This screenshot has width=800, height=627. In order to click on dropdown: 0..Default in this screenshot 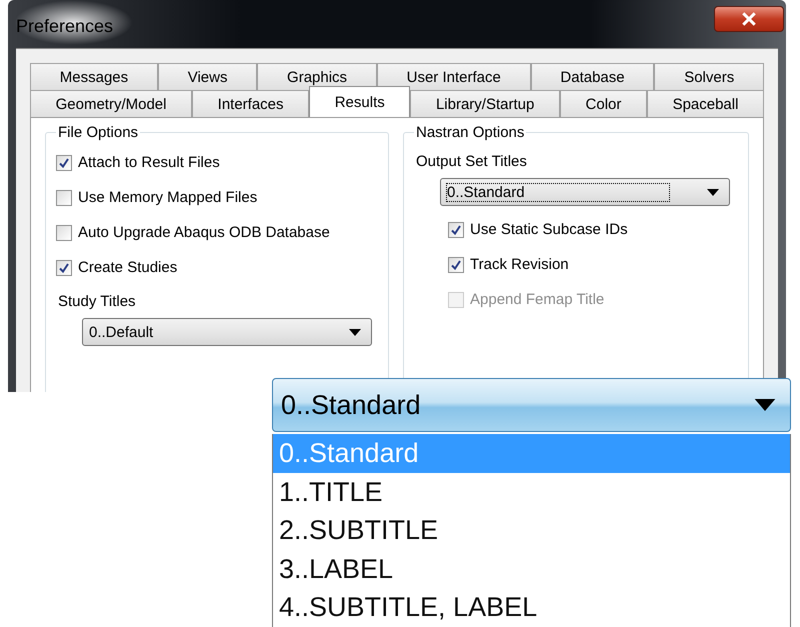, I will do `click(227, 332)`.